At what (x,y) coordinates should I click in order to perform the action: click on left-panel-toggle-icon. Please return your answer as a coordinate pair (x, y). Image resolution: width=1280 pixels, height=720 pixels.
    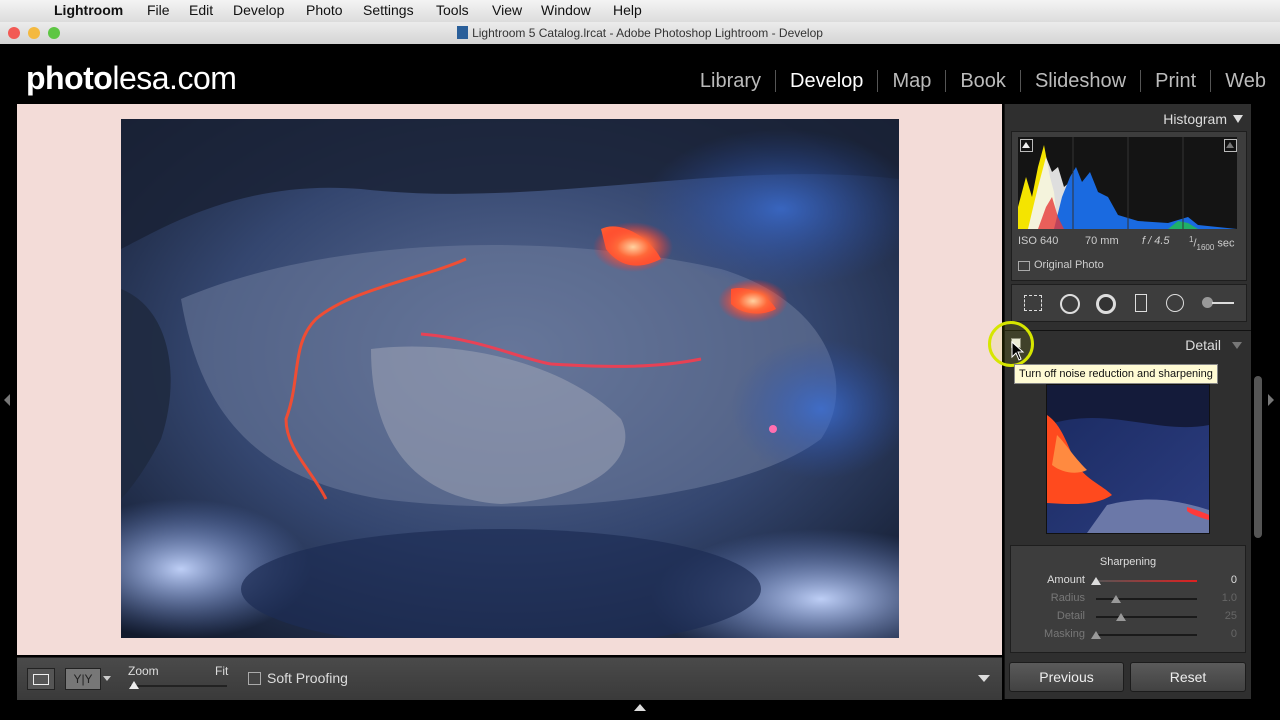
    Looking at the image, I should click on (7, 400).